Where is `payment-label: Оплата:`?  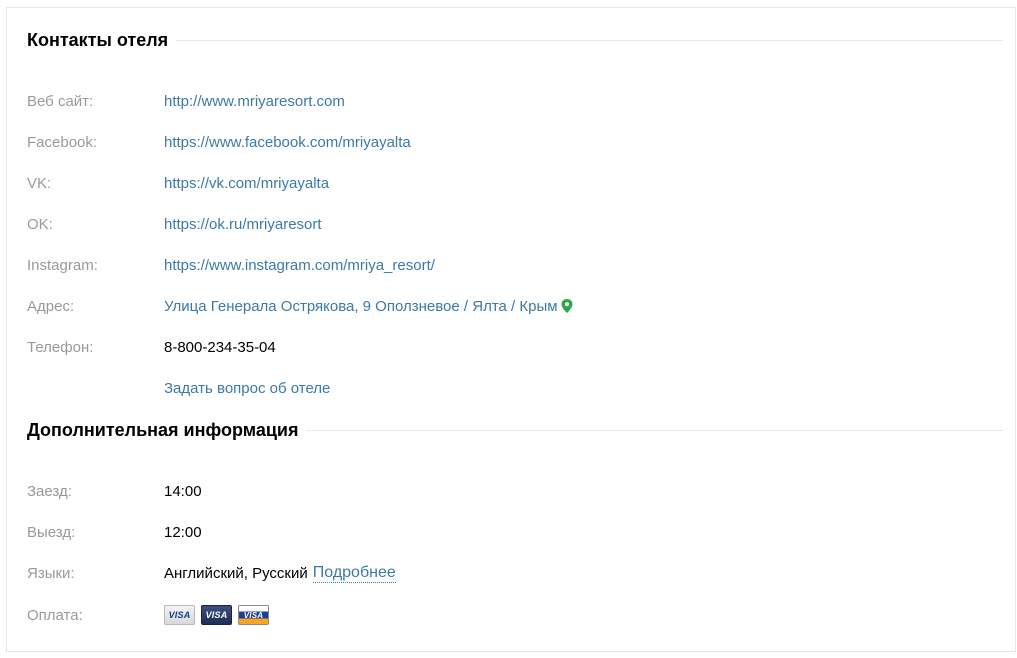
payment-label: Оплата: is located at coordinates (55, 615).